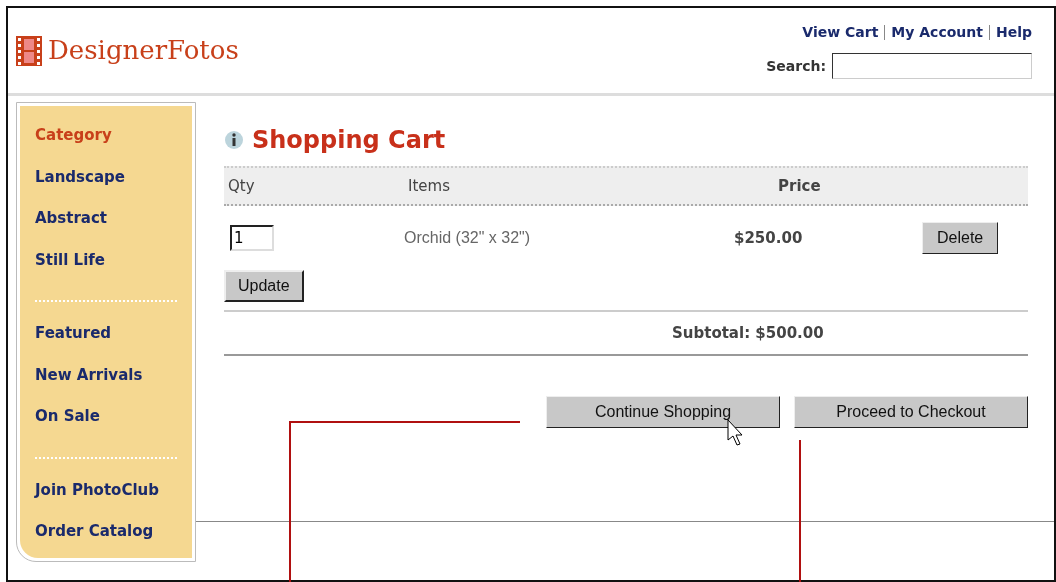 The height and width of the screenshot is (582, 1056). What do you see at coordinates (143, 50) in the screenshot?
I see `site-logo: DesignerFotos` at bounding box center [143, 50].